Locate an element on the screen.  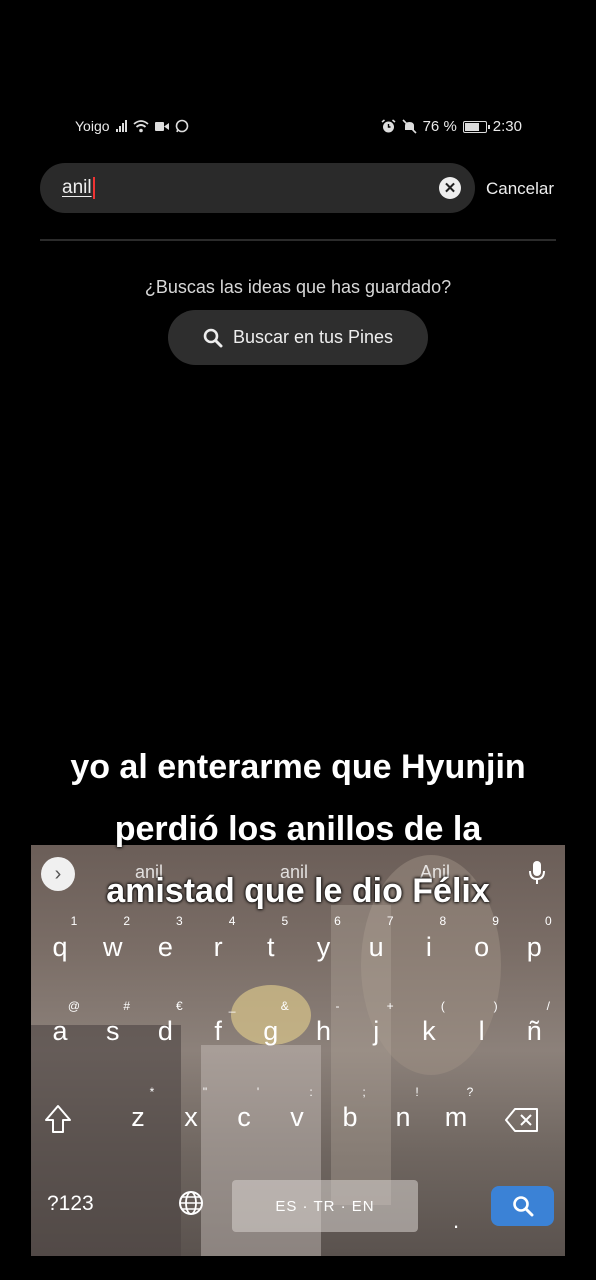
signal-icon is located at coordinates (121, 126).